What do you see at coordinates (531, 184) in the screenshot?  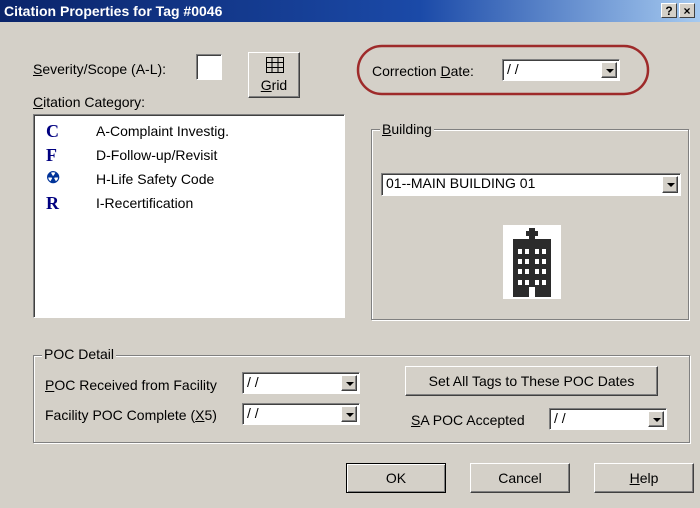 I see `building-combo: 01--MAIN BUILDING 01` at bounding box center [531, 184].